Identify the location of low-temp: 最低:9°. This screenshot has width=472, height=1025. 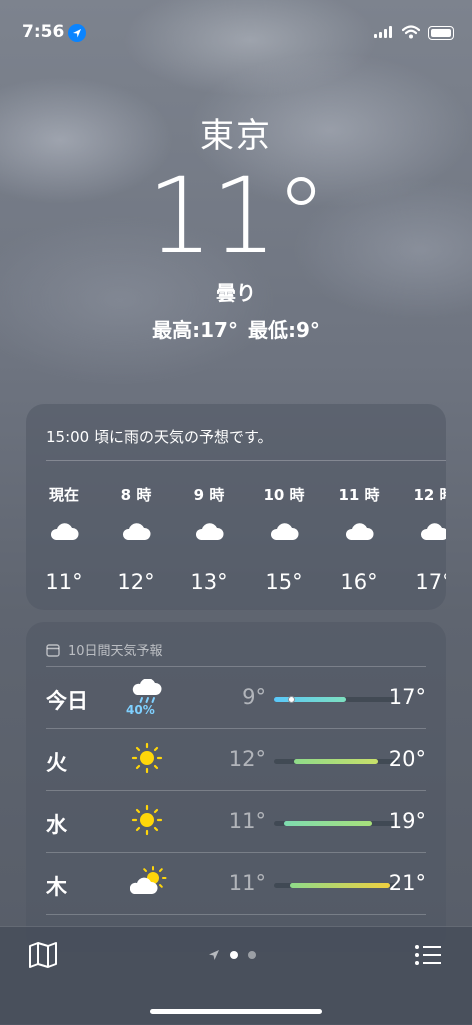
(283, 330).